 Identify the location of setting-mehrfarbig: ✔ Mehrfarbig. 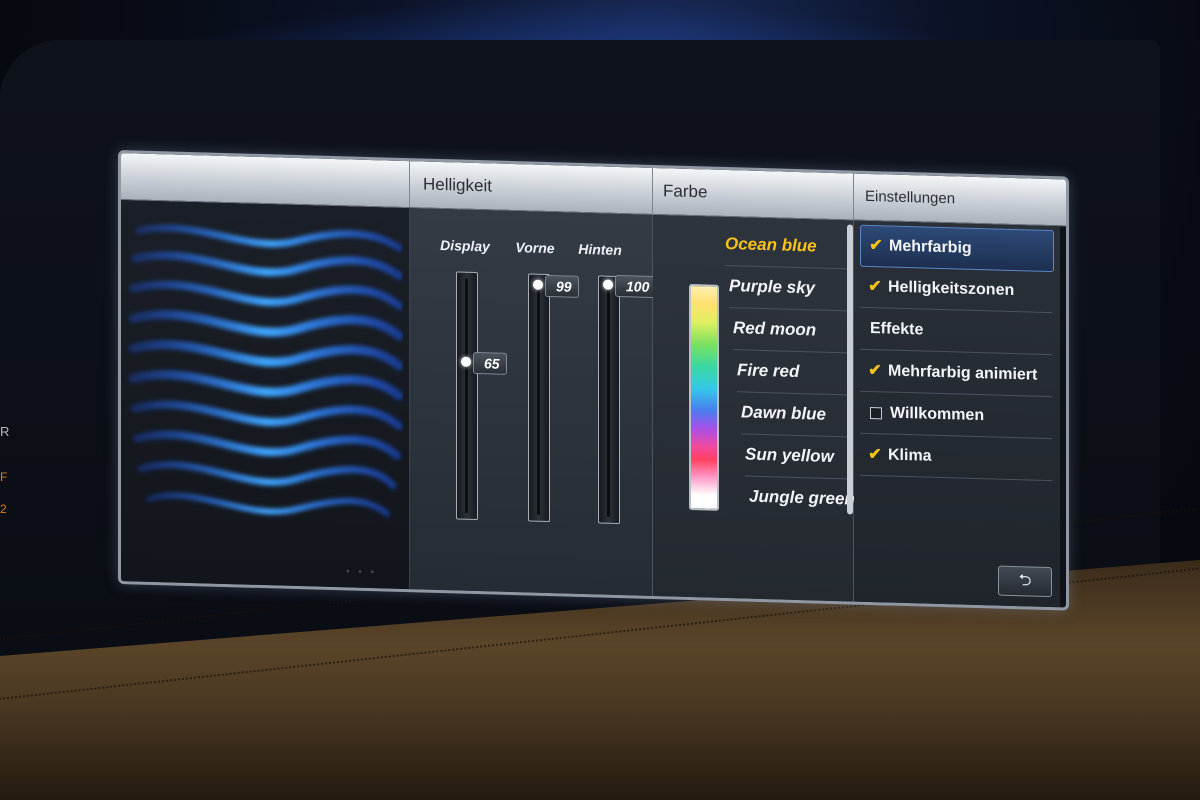
(957, 248).